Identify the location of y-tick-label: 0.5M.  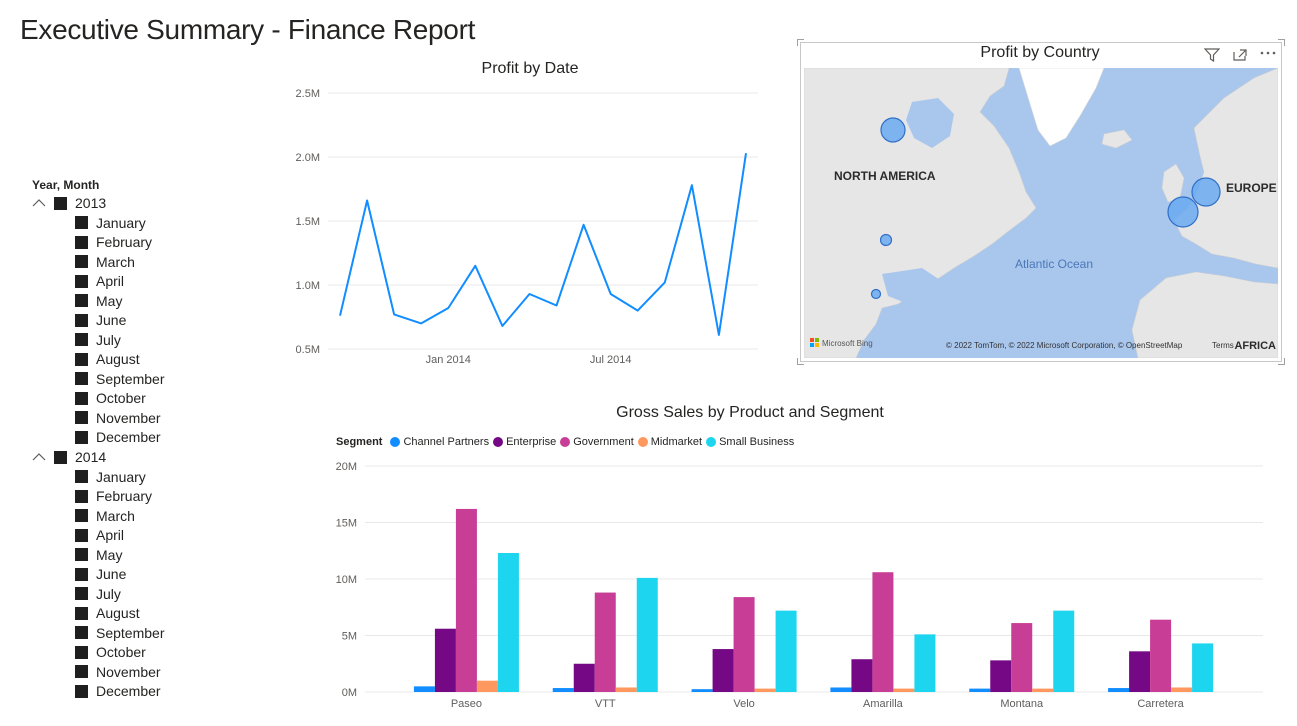
(308, 350).